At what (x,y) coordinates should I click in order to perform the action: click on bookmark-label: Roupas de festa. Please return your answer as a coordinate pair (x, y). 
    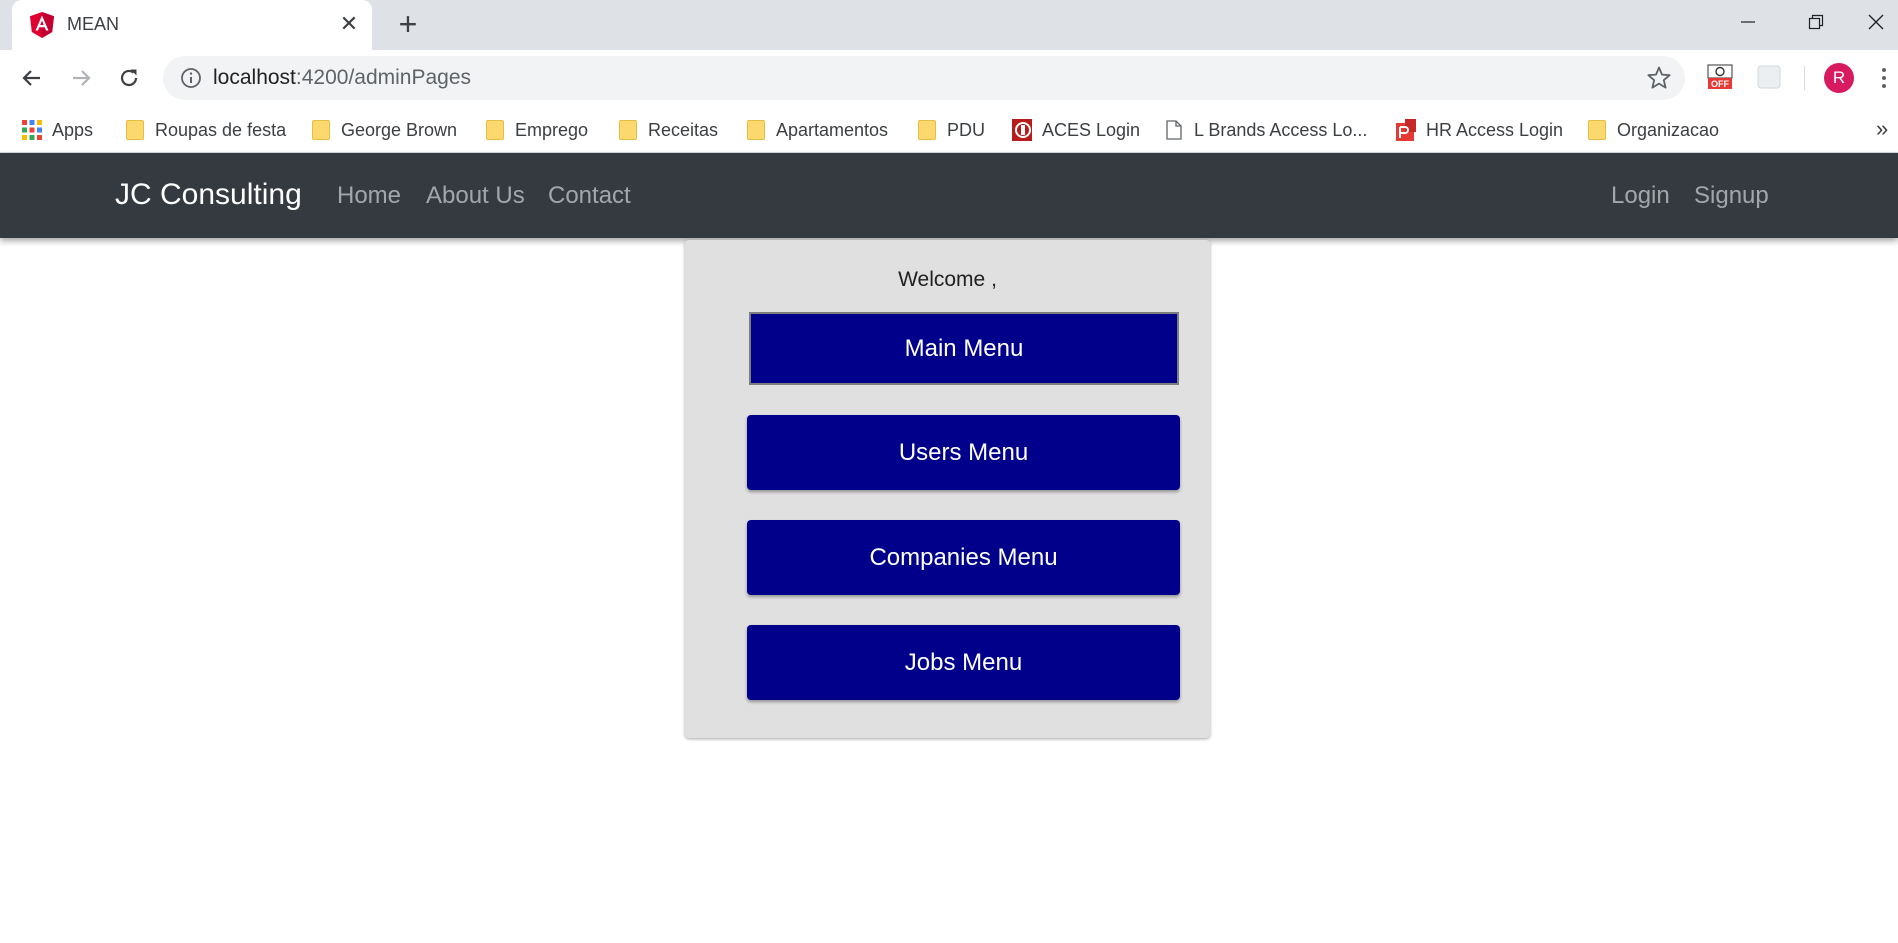
    Looking at the image, I should click on (221, 129).